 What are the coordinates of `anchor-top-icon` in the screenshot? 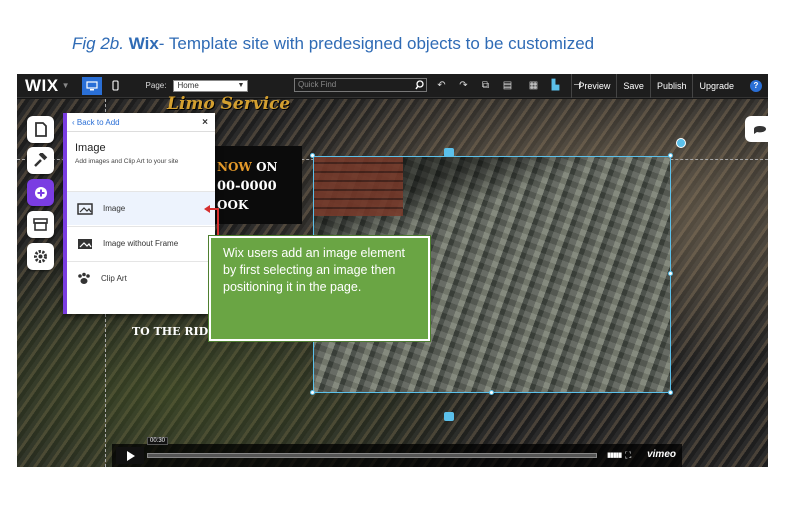 It's located at (449, 152).